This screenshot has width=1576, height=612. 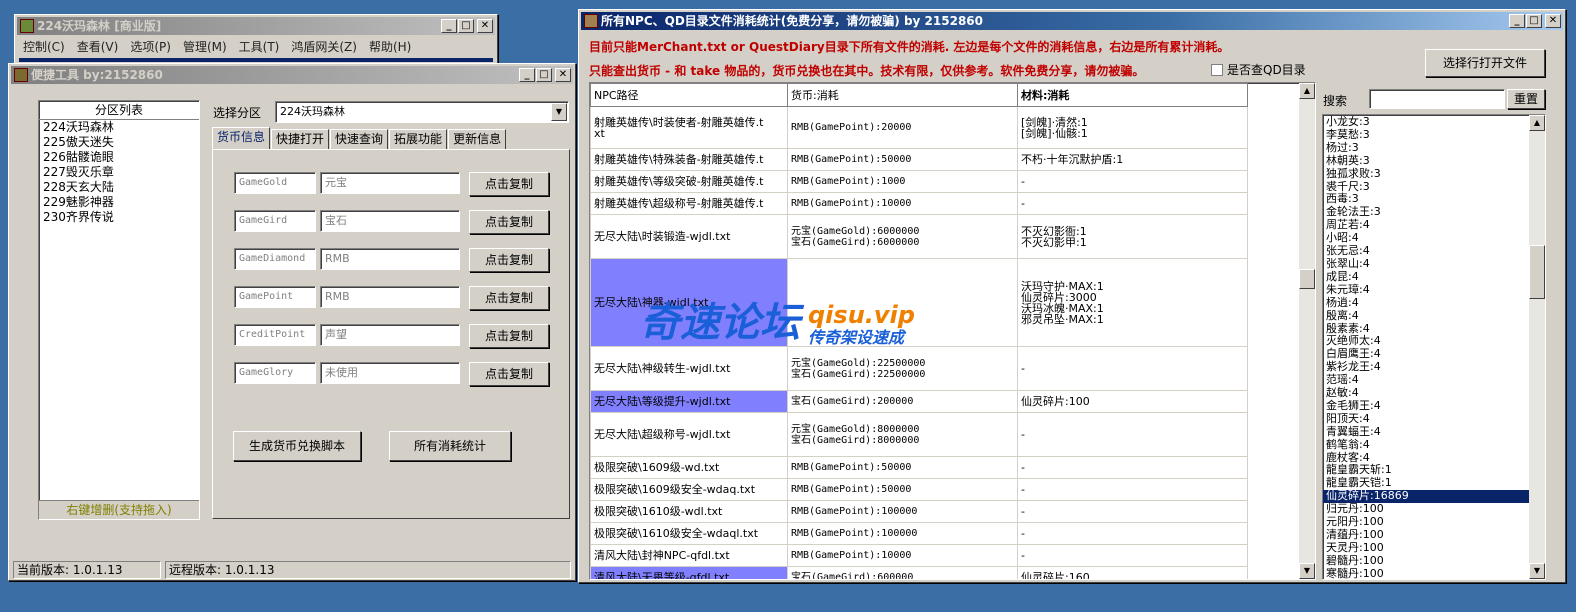 What do you see at coordinates (241, 138) in the screenshot?
I see `tab-item: 货币信息` at bounding box center [241, 138].